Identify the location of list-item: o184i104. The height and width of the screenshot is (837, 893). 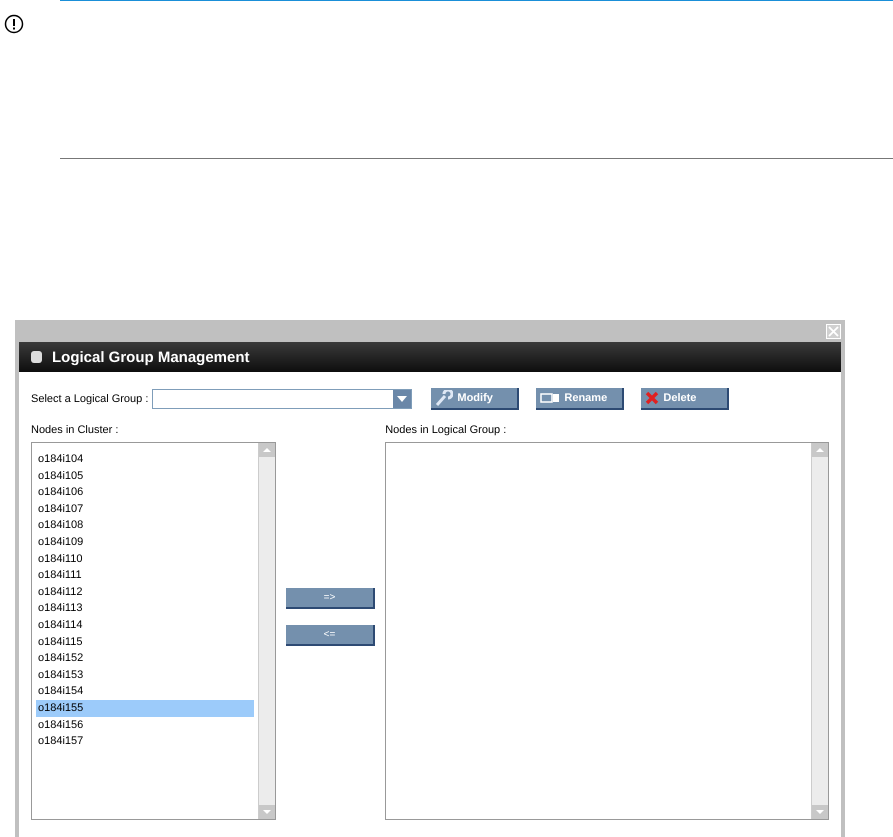
(145, 459).